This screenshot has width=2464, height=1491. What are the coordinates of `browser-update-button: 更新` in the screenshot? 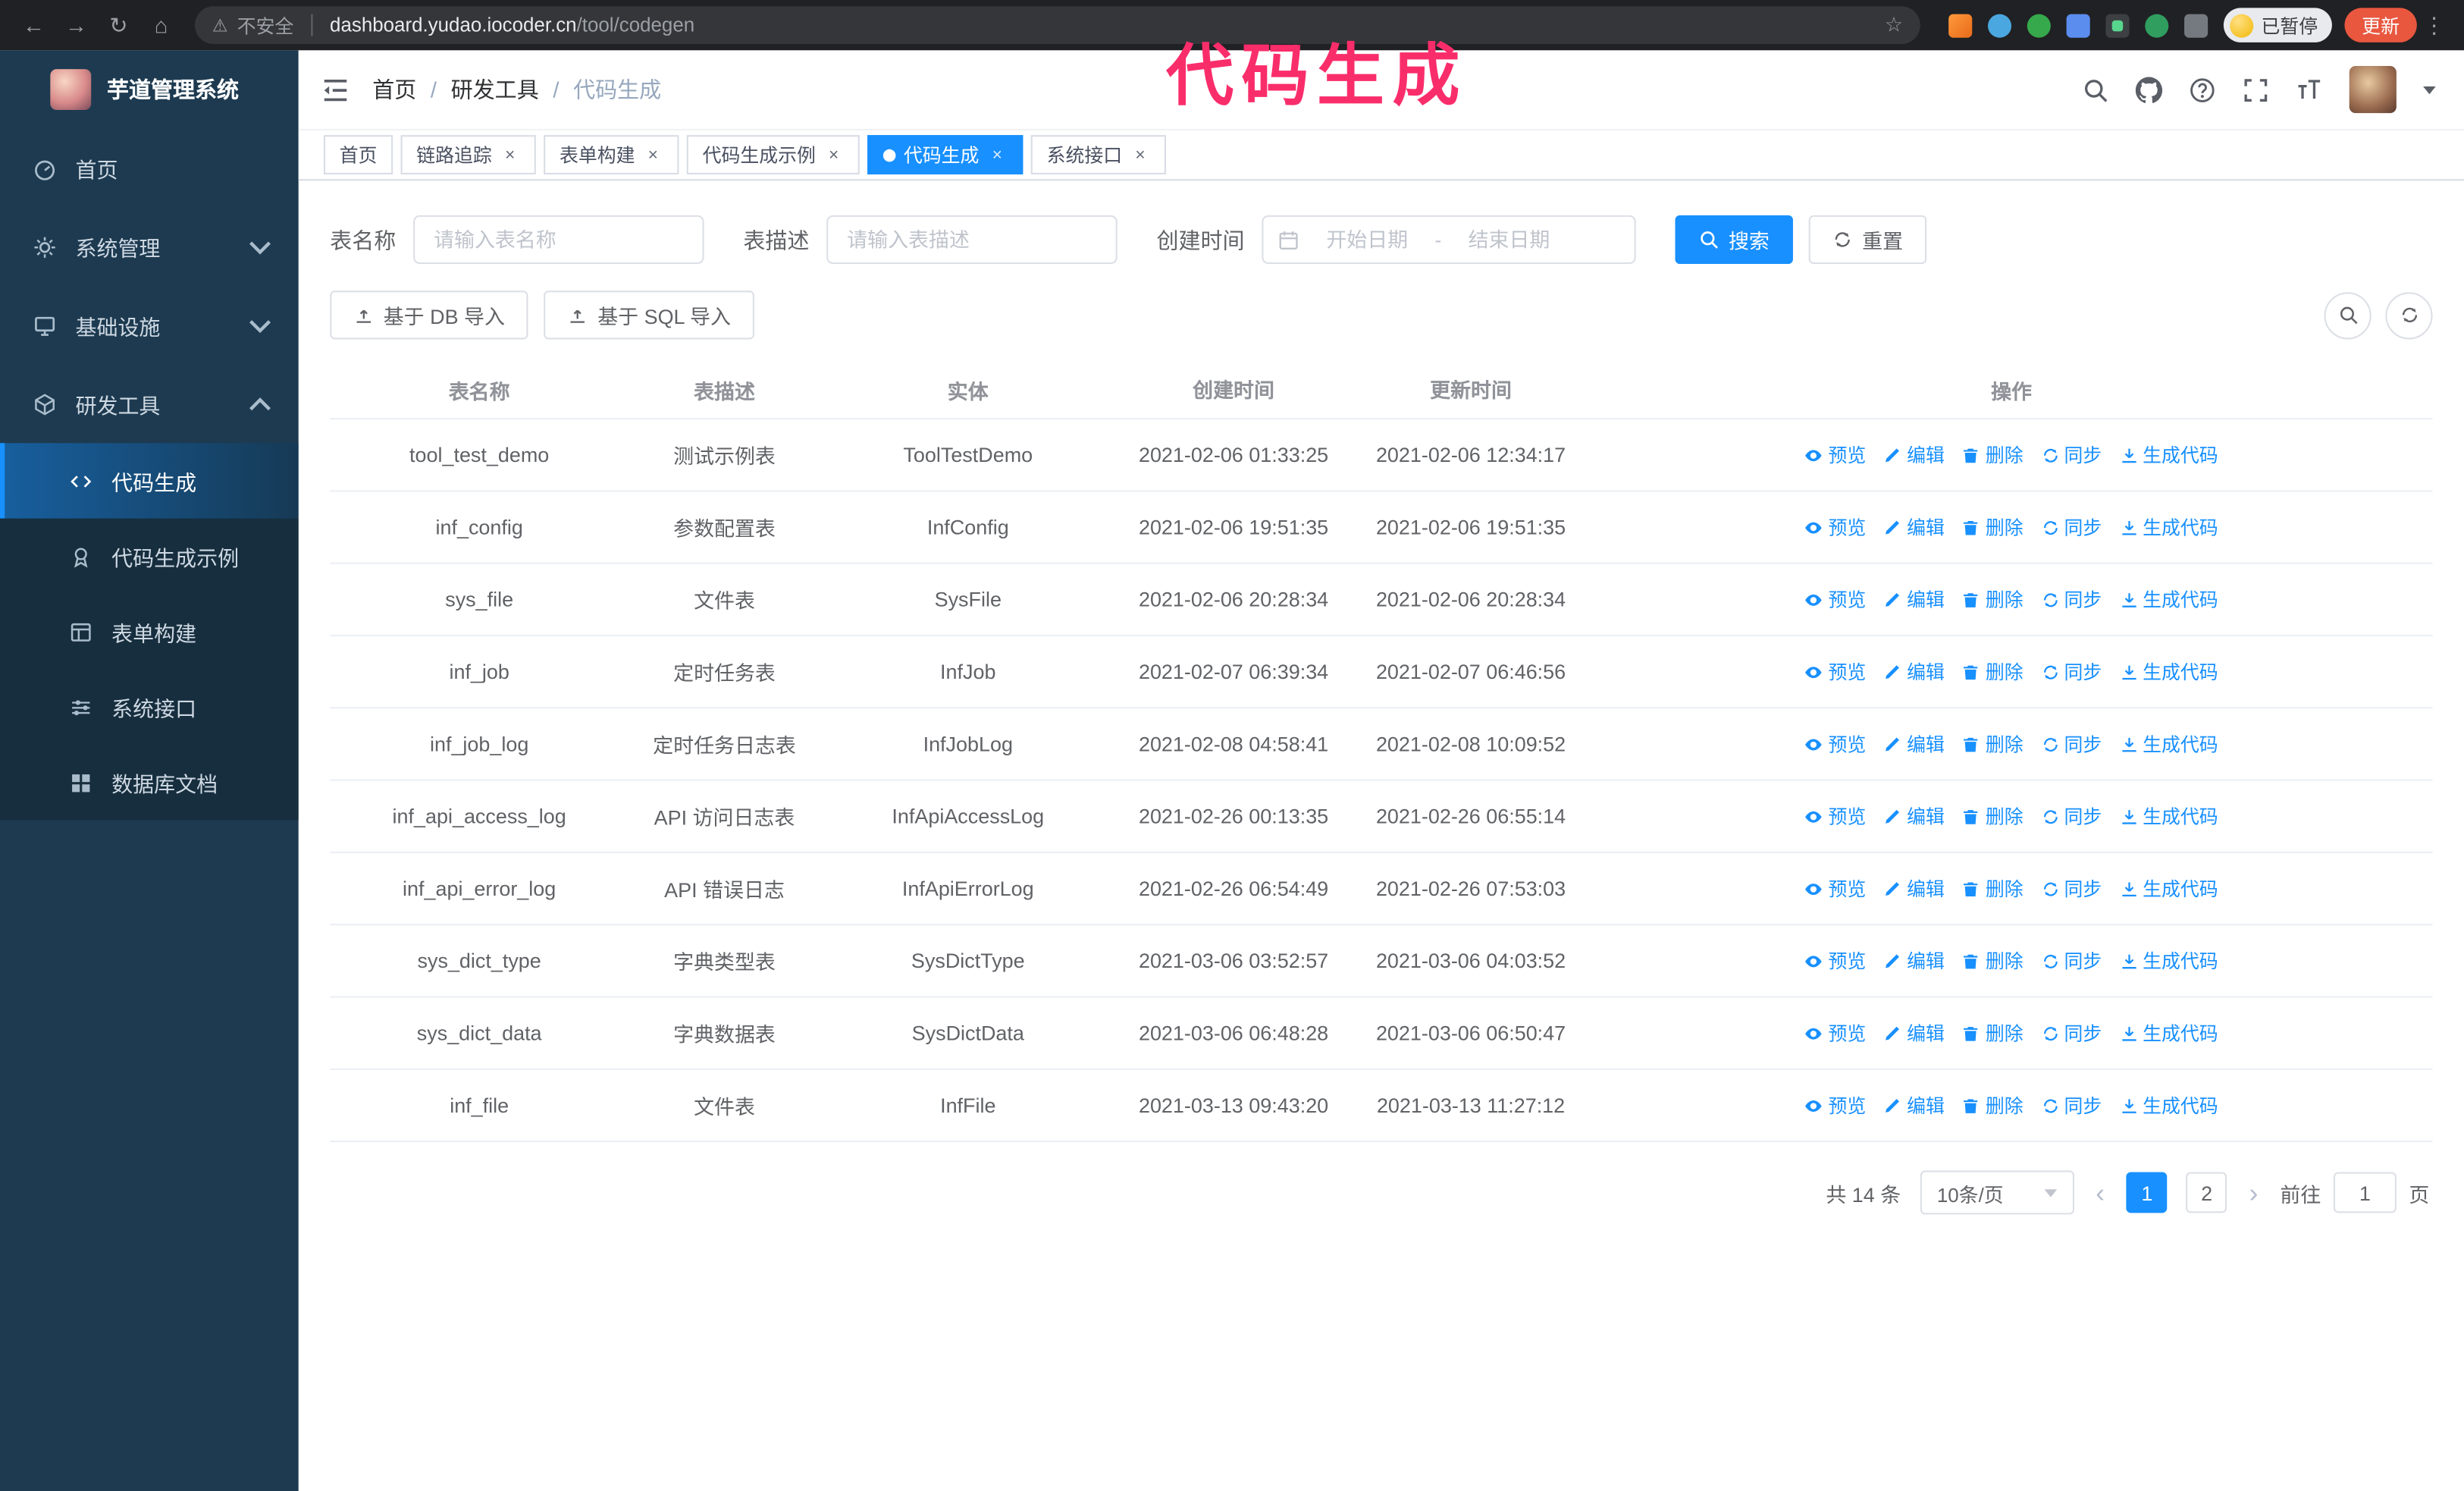 It's located at (2381, 25).